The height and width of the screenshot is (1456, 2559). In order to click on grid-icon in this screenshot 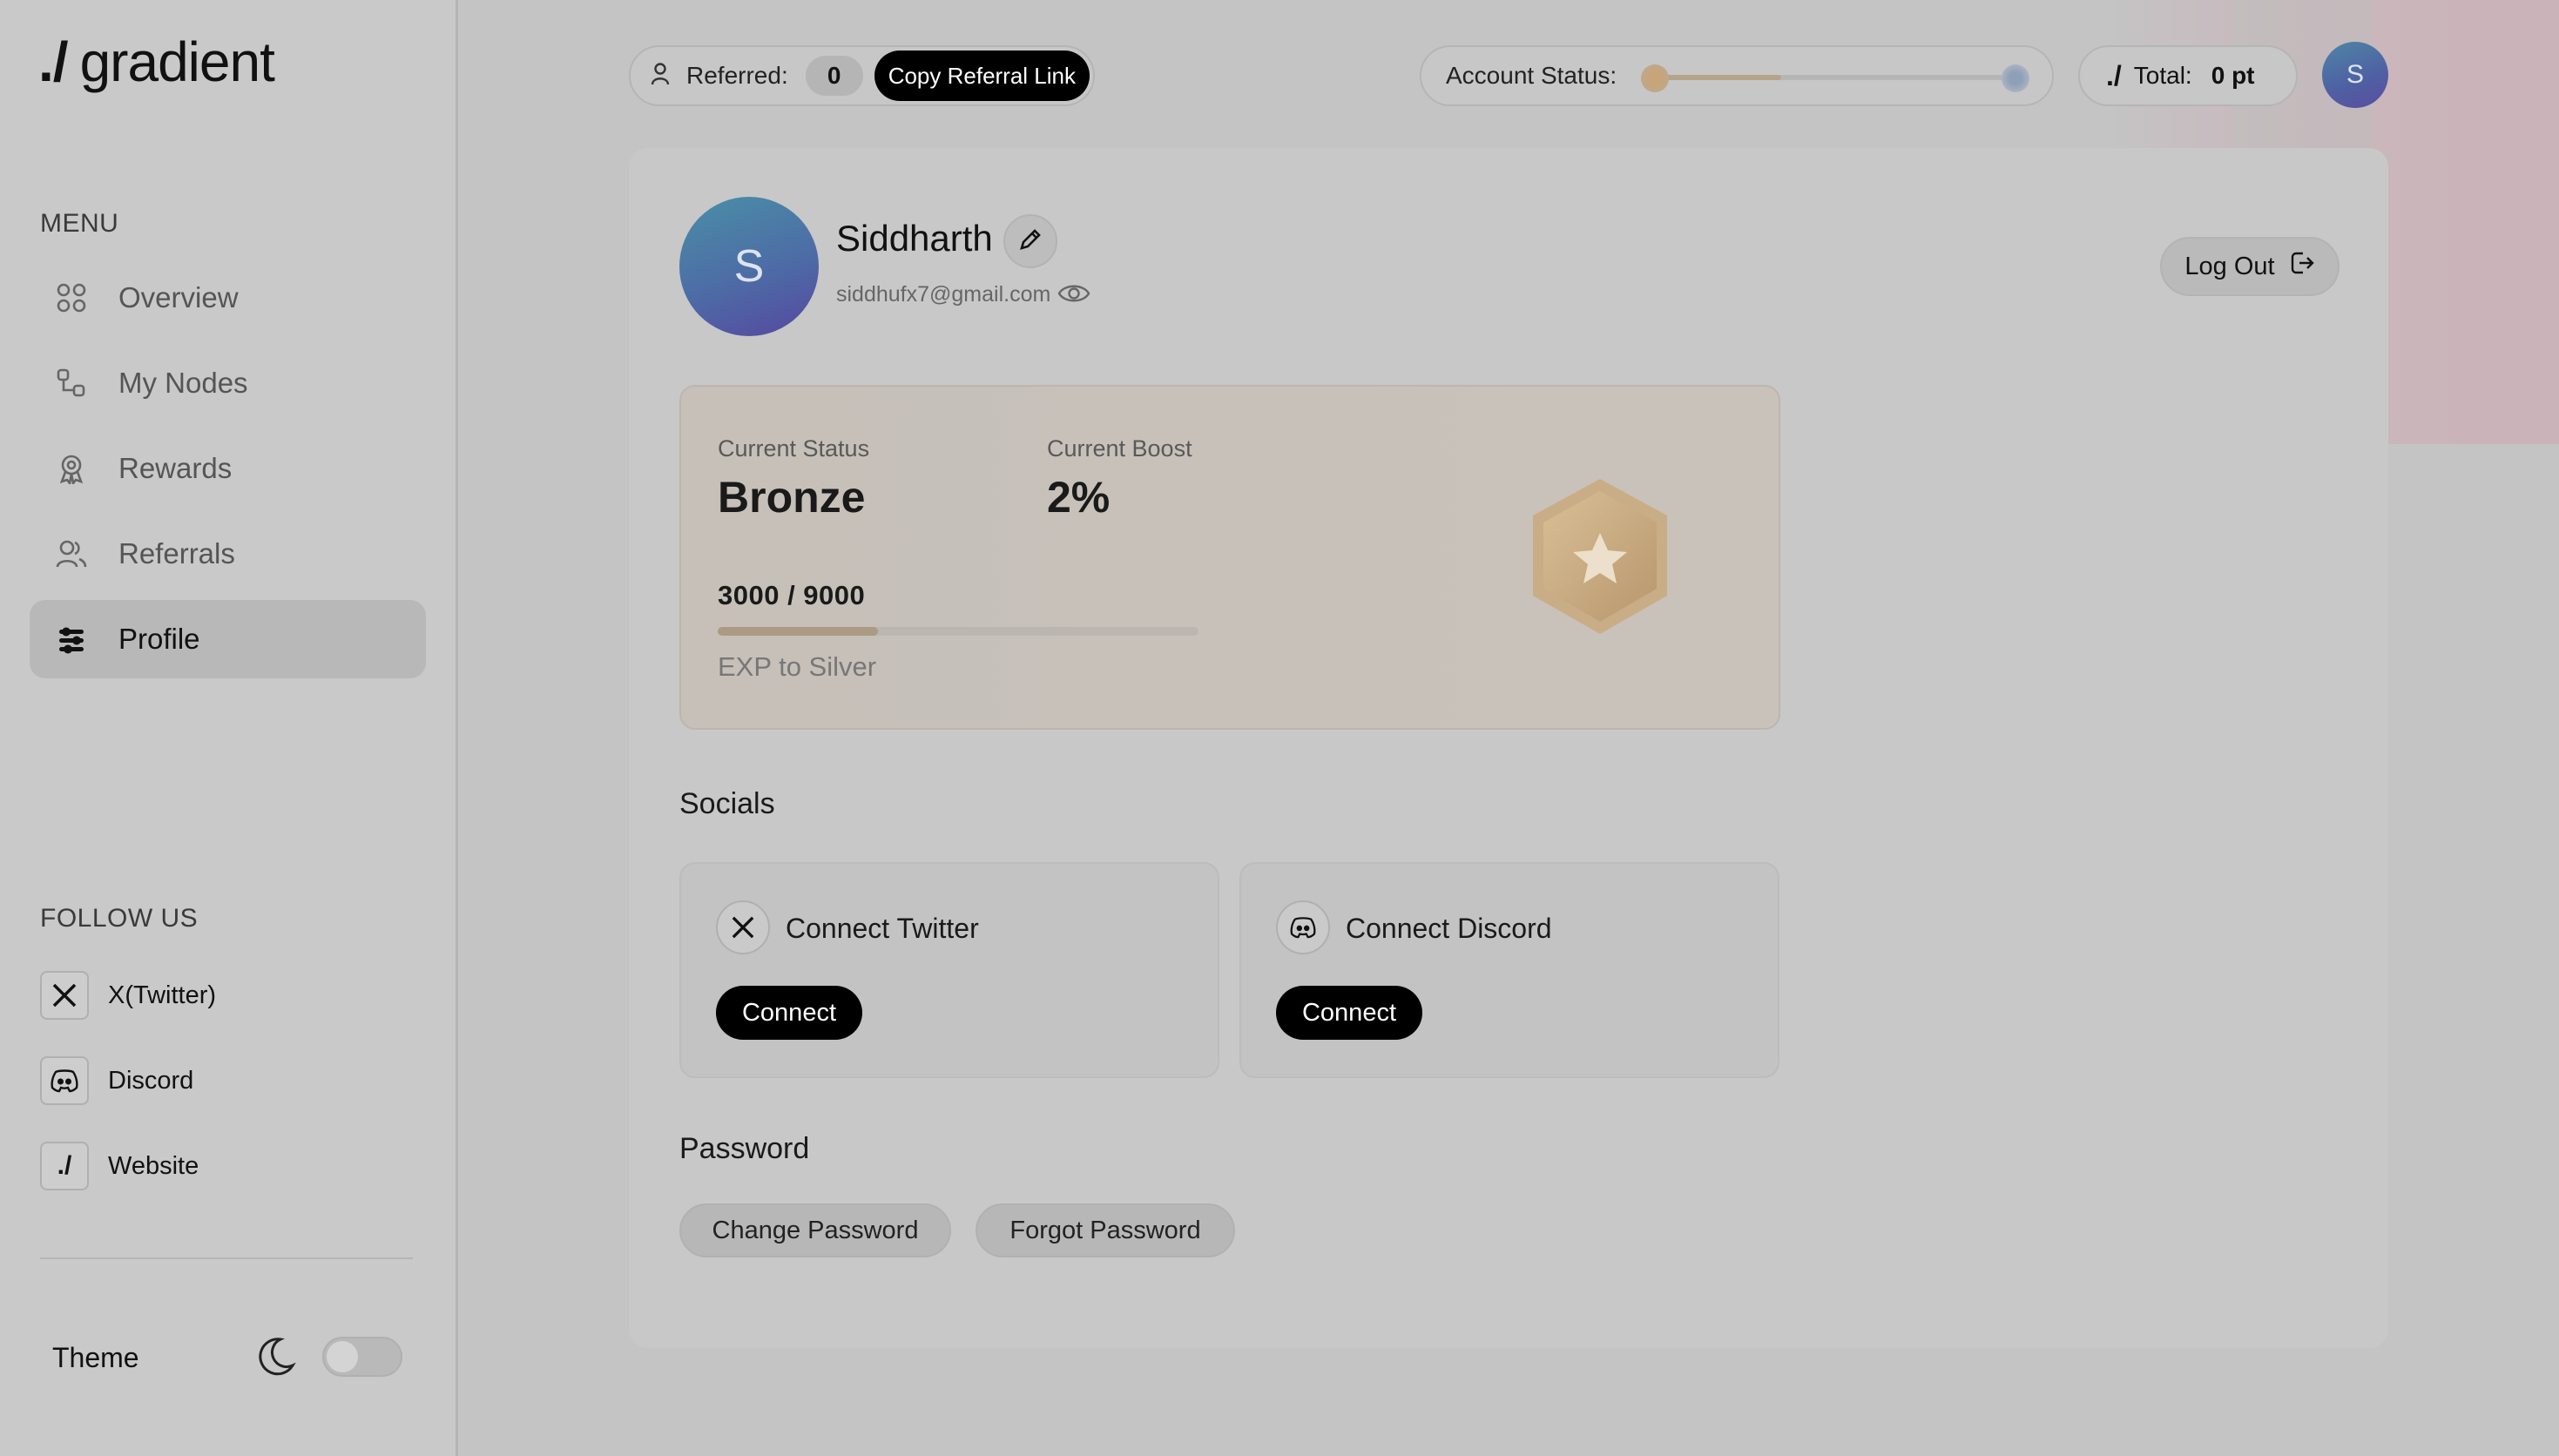, I will do `click(71, 297)`.